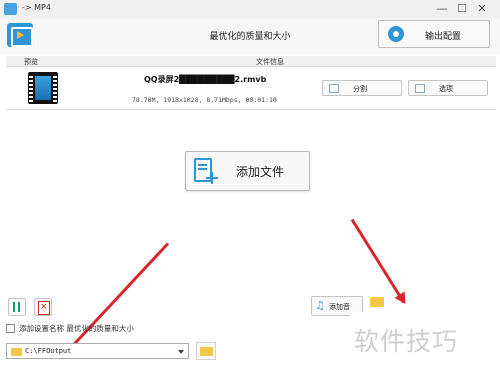  Describe the element at coordinates (31, 62) in the screenshot. I see `column-preview: 预览` at that location.